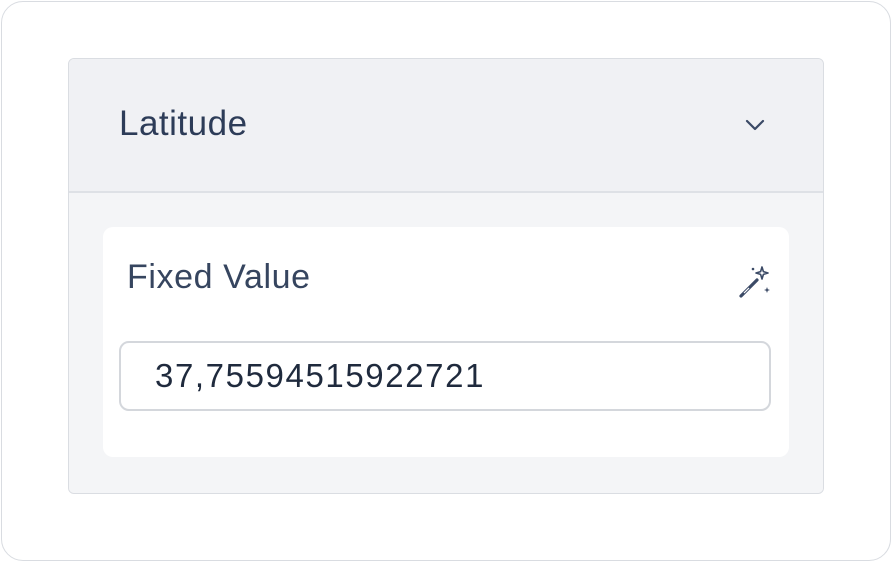 The image size is (894, 564). Describe the element at coordinates (445, 376) in the screenshot. I see `fixed-value-input` at that location.